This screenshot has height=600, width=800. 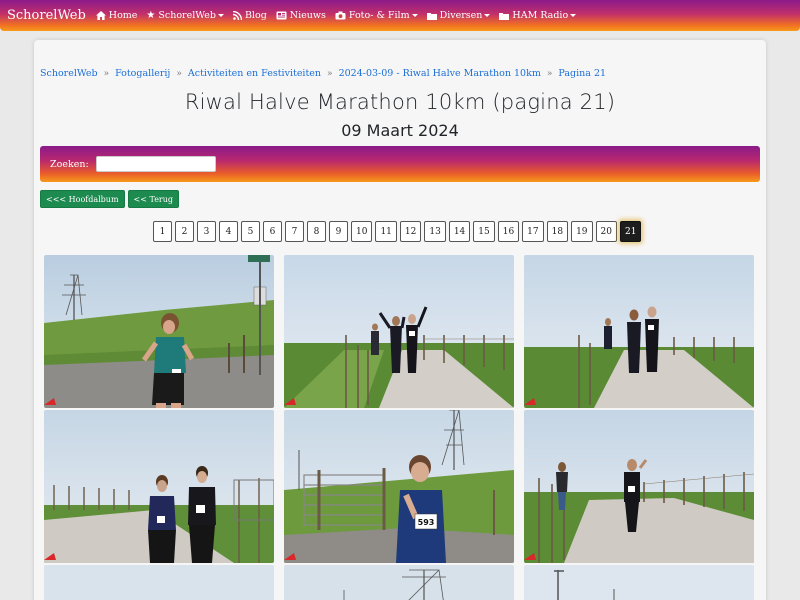 What do you see at coordinates (338, 231) in the screenshot?
I see `page-button: 9` at bounding box center [338, 231].